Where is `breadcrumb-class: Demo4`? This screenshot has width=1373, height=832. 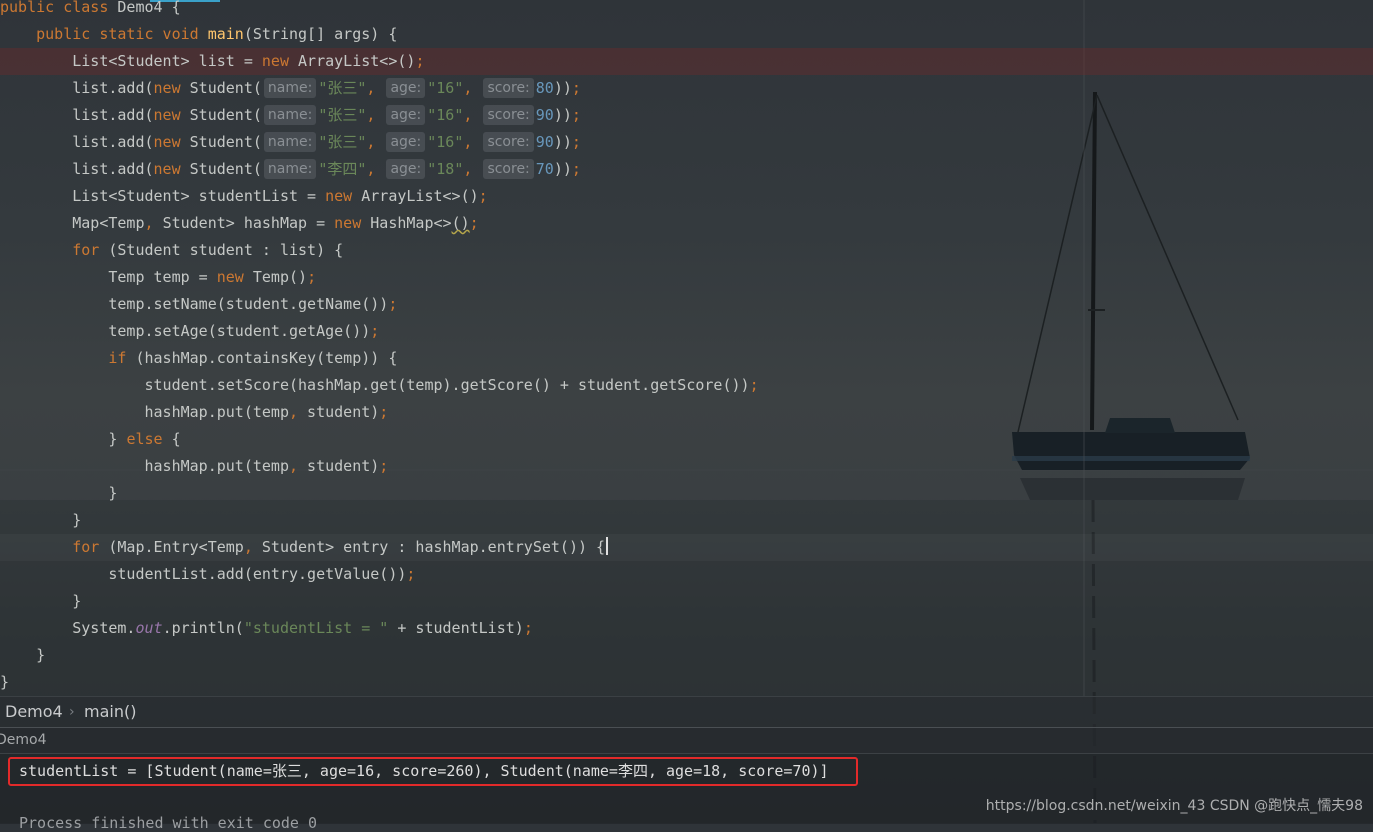 breadcrumb-class: Demo4 is located at coordinates (34, 712).